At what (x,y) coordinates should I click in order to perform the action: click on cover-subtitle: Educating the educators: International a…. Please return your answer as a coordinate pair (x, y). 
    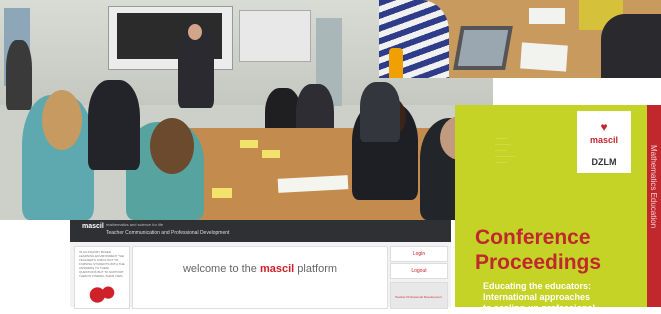
    Looking at the image, I should click on (539, 297).